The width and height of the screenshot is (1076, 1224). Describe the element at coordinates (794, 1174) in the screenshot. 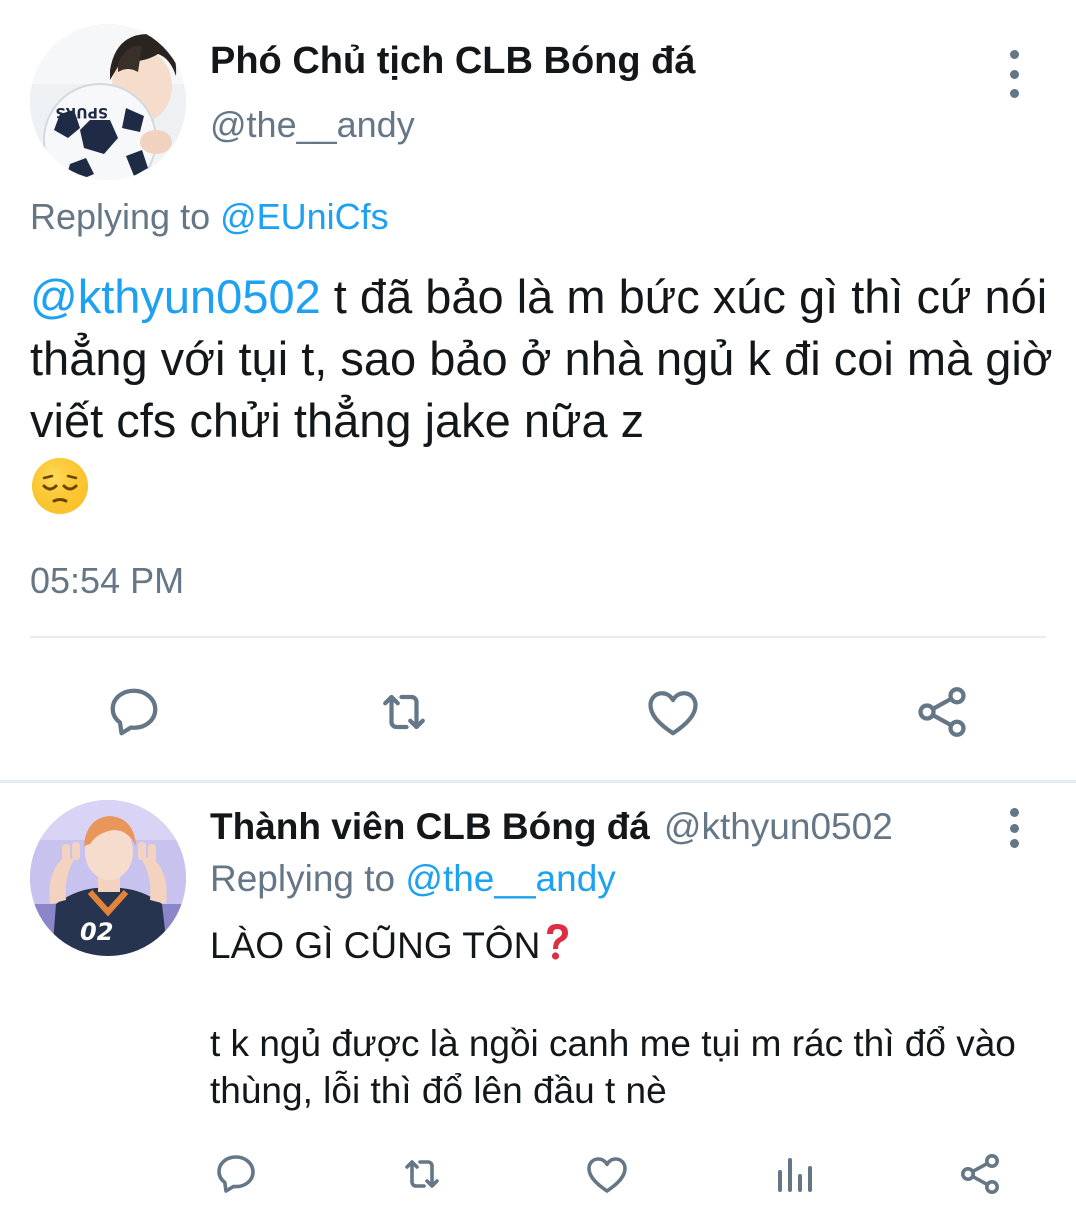

I see `analytics-icon` at that location.